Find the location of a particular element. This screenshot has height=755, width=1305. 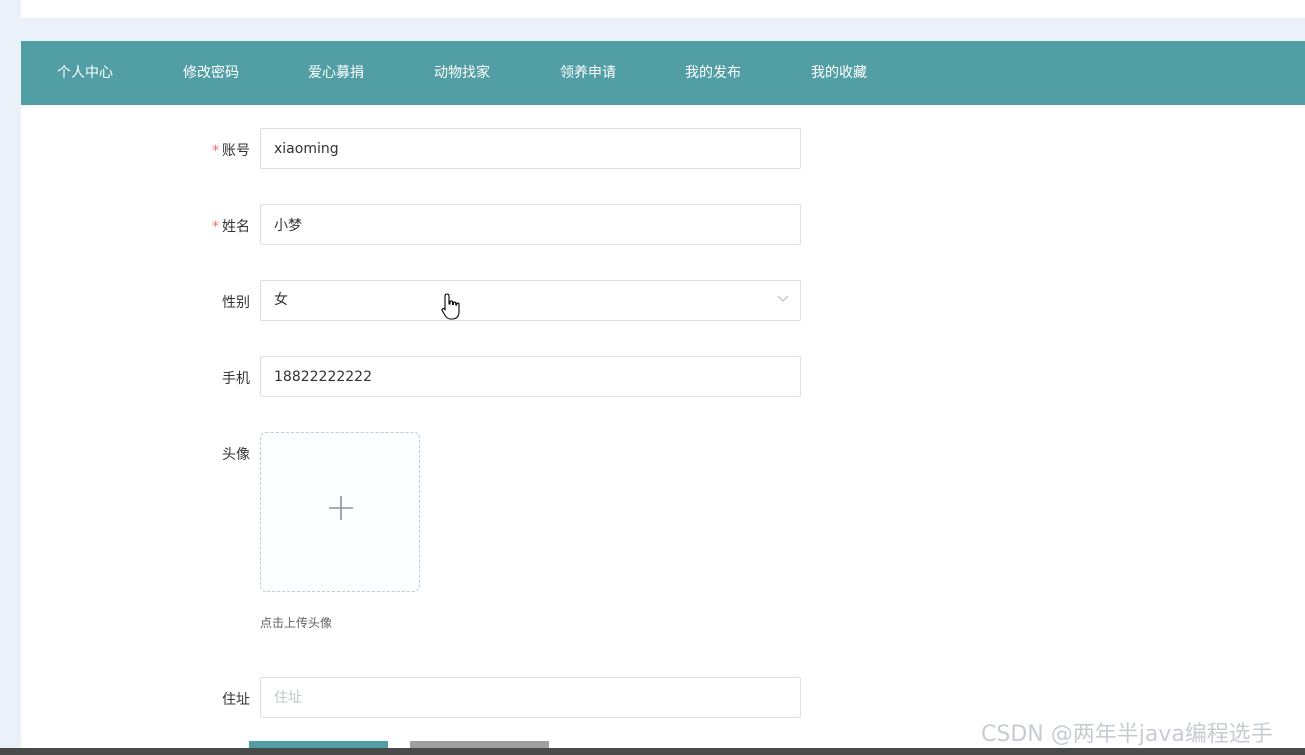

nav-item-adoption-apply: 领养申请 is located at coordinates (588, 73).